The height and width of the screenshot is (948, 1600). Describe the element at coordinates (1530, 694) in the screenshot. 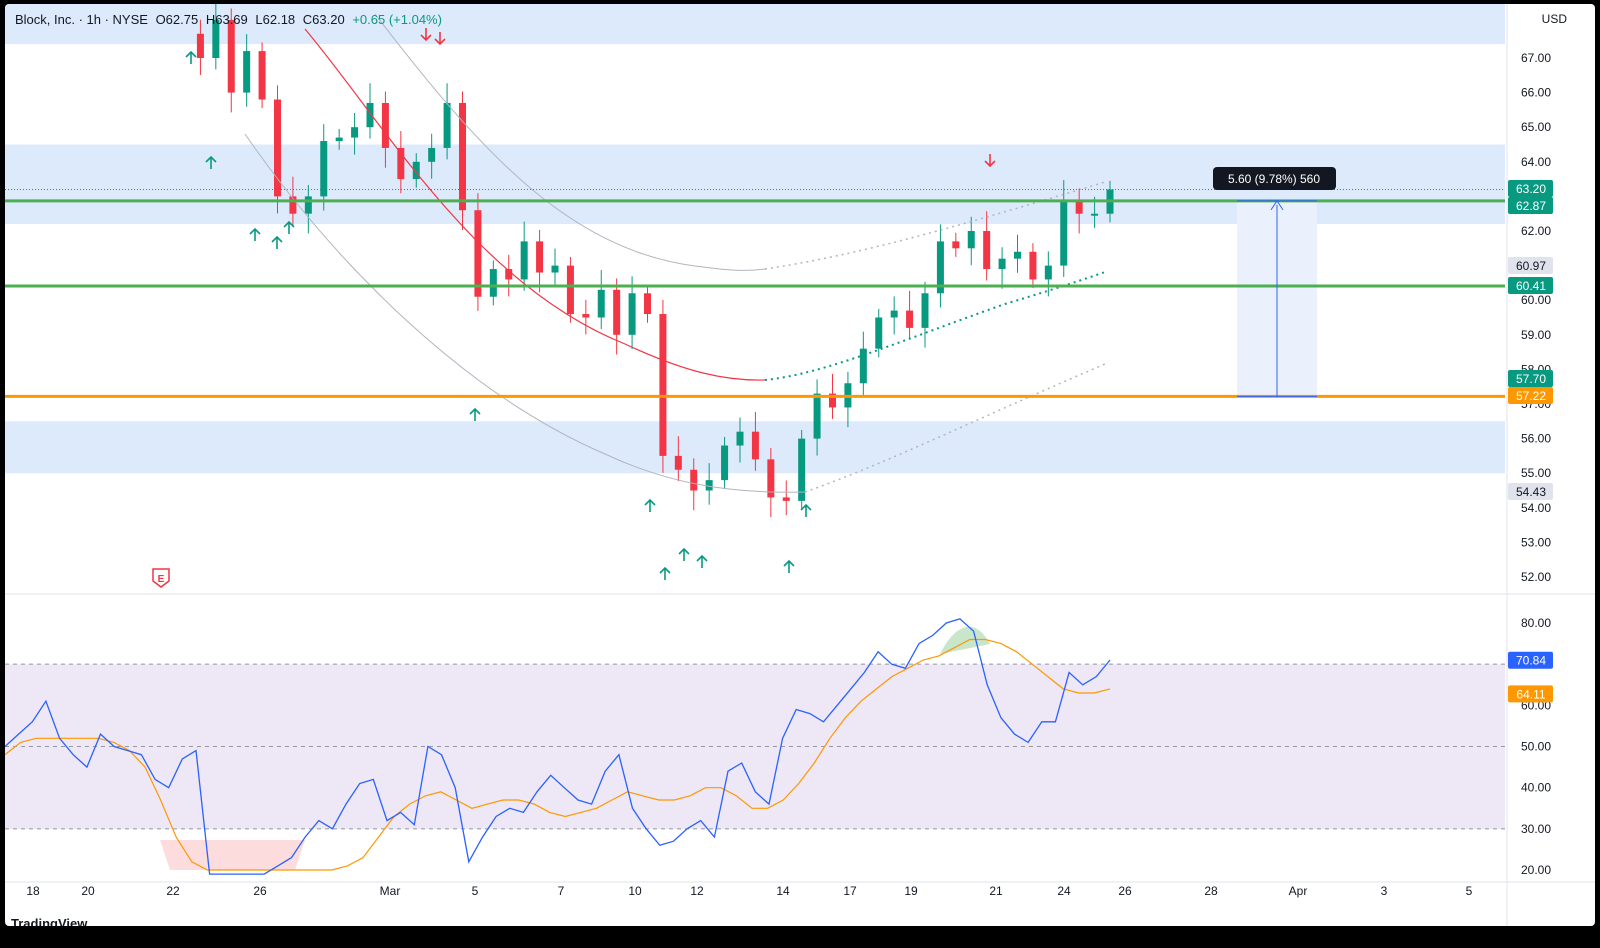

I see `rsi-value-label: 64.11` at that location.